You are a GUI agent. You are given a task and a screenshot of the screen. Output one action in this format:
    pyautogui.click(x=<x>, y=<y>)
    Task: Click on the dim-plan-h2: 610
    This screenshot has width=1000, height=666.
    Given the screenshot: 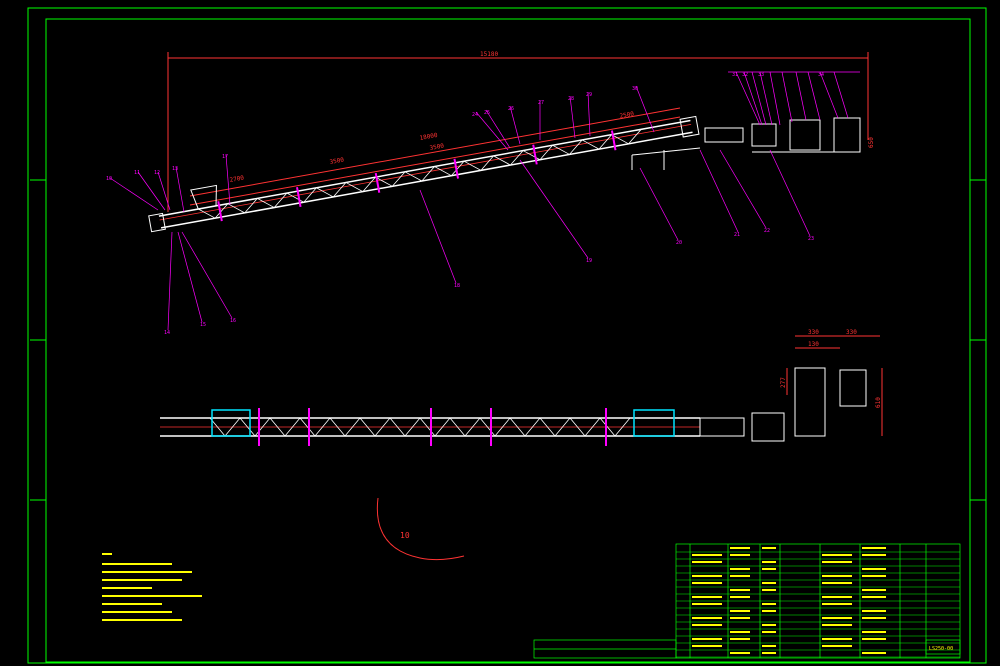 What is the action you would take?
    pyautogui.click(x=878, y=402)
    